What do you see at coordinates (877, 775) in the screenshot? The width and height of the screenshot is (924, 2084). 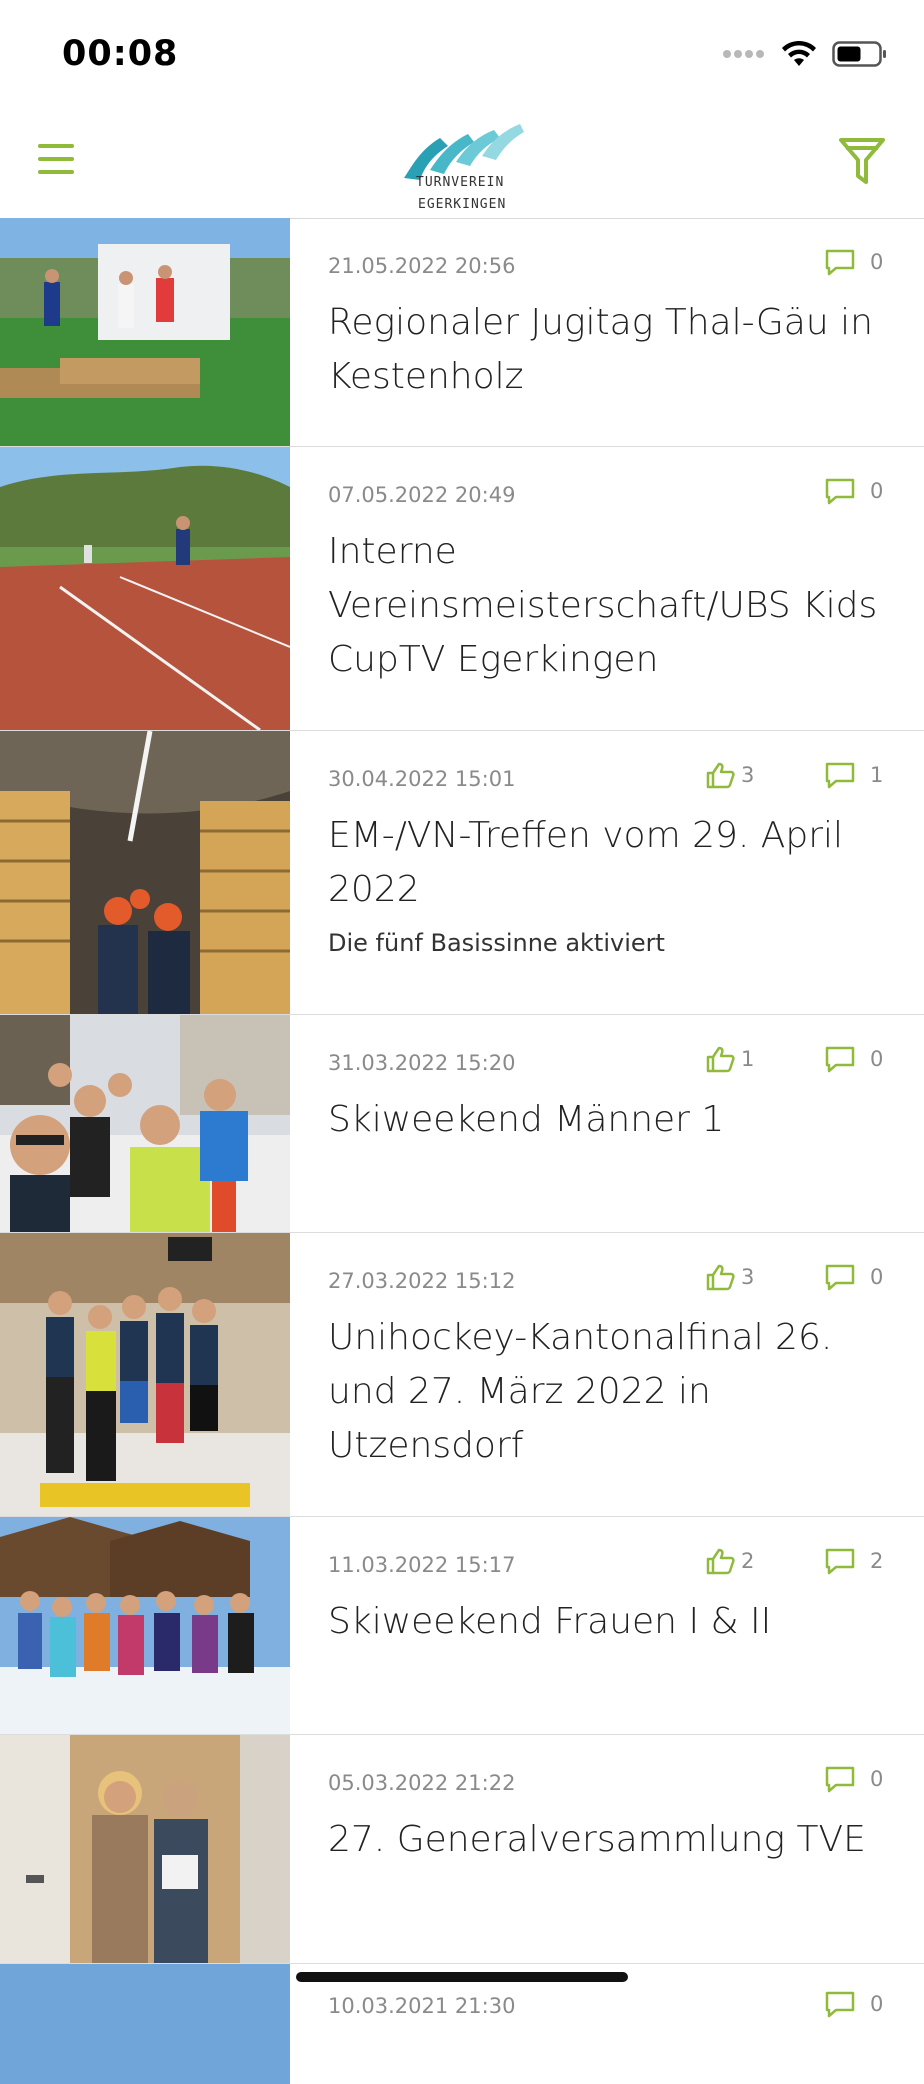 I see `comment-count-value: 1` at bounding box center [877, 775].